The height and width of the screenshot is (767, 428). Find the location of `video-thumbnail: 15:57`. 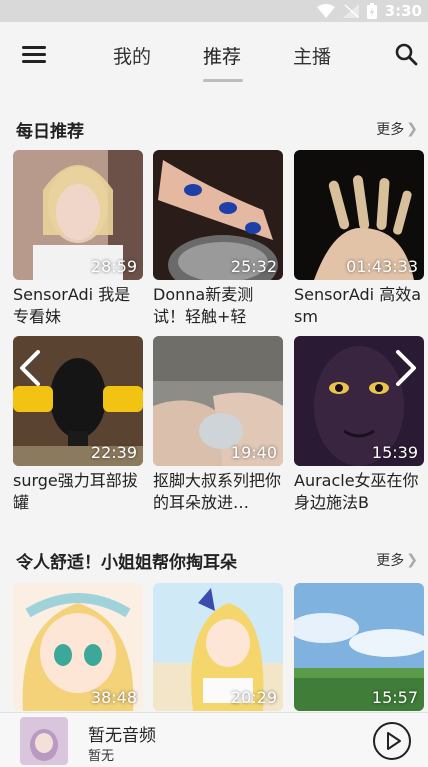

video-thumbnail: 15:57 is located at coordinates (359, 647).